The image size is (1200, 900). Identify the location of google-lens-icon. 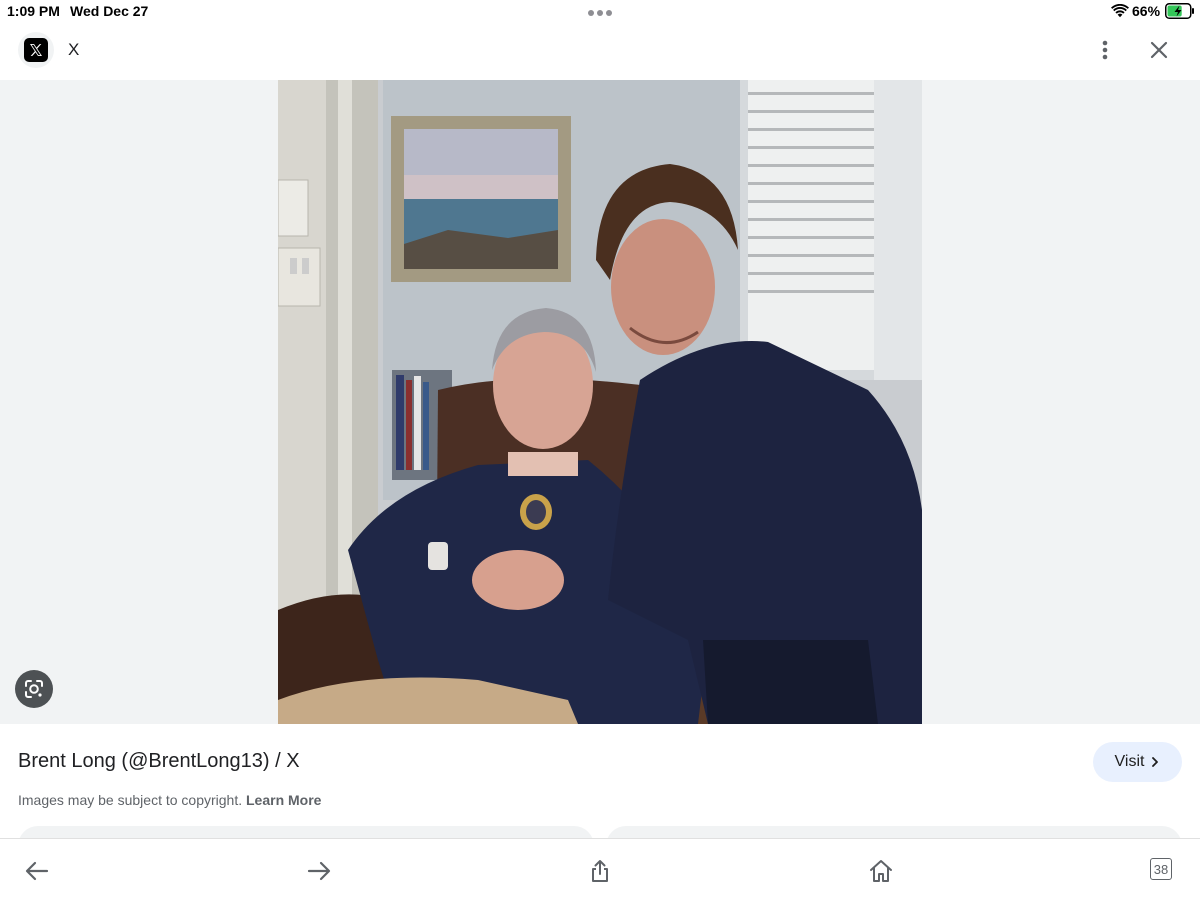
(34, 689).